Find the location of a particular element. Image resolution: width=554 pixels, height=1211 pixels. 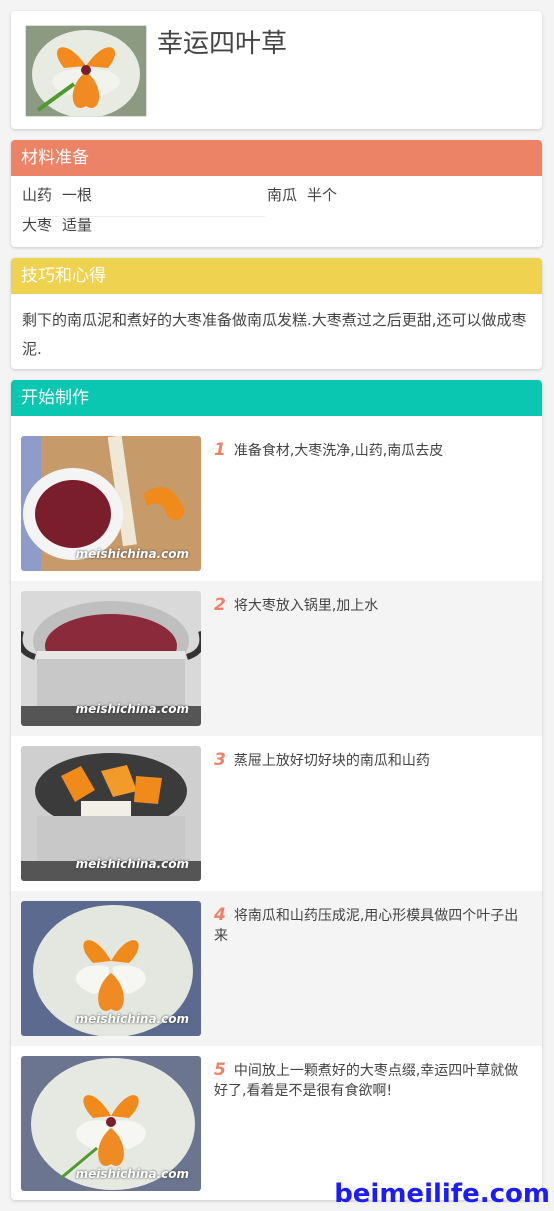

steps-heading: 开始制作 is located at coordinates (276, 398).